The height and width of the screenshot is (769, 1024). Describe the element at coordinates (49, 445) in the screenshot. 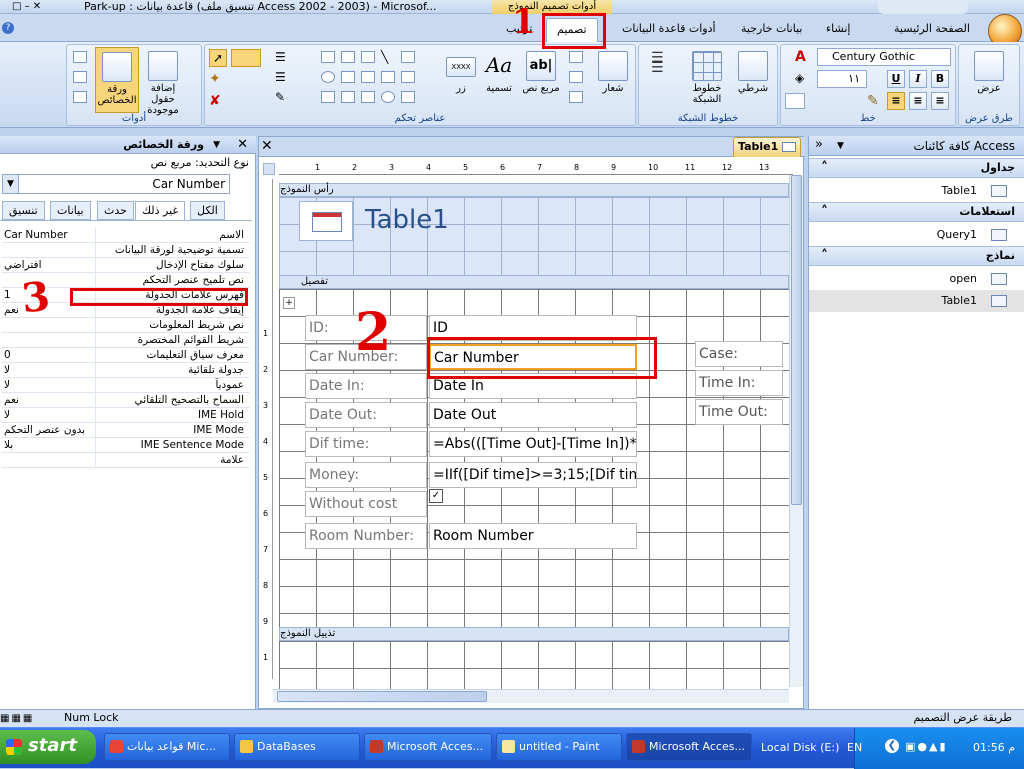

I see `property-value: بلا` at that location.